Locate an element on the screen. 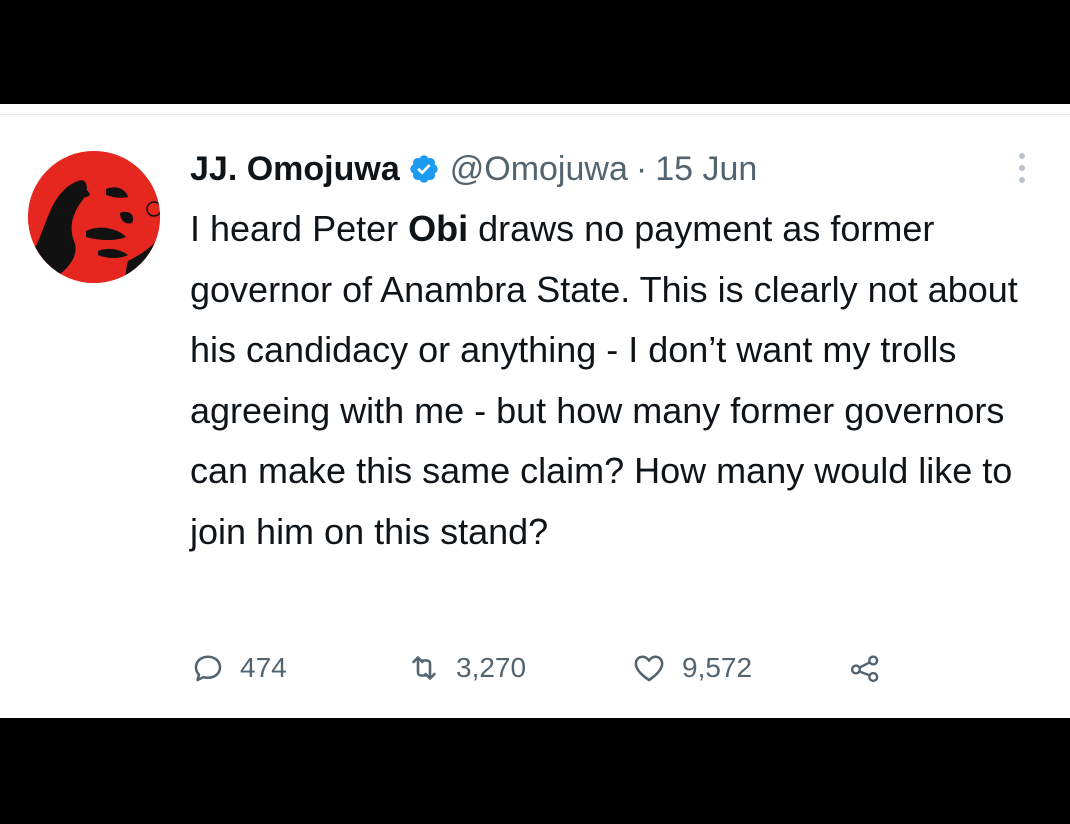 Image resolution: width=1070 pixels, height=824 pixels. retweet-button: 3,270 is located at coordinates (466, 668).